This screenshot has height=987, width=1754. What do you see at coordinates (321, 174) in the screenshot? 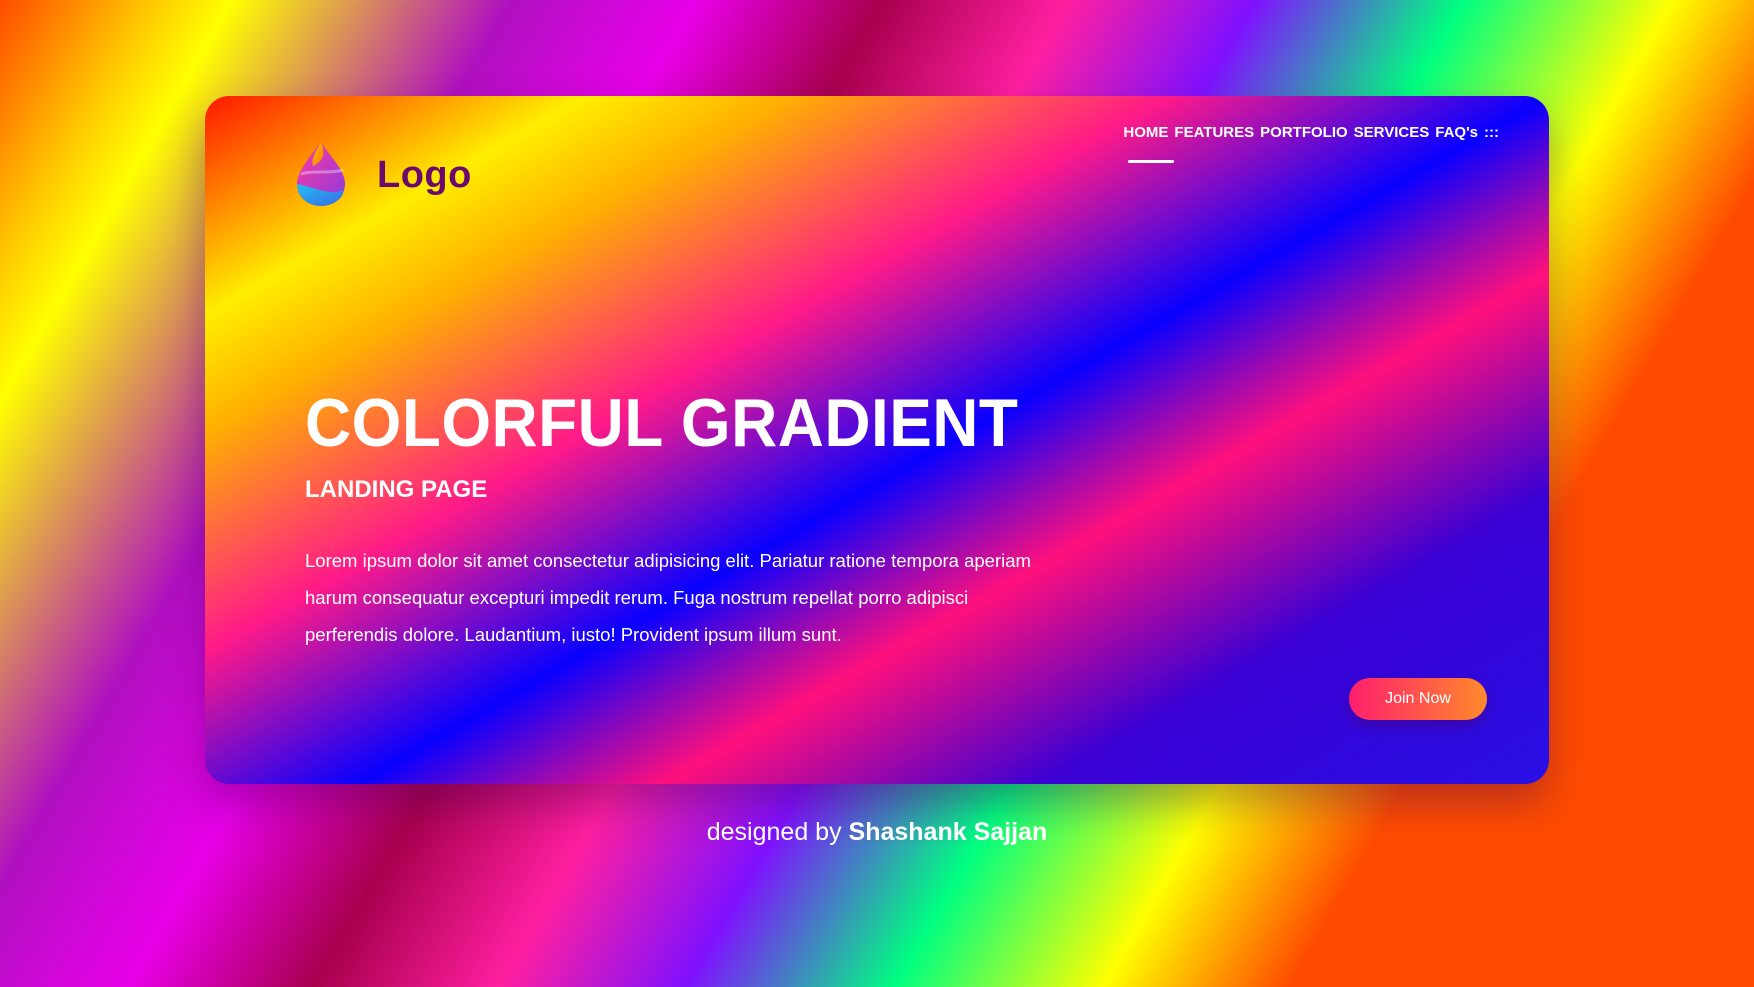
I see `flame-drop-icon` at bounding box center [321, 174].